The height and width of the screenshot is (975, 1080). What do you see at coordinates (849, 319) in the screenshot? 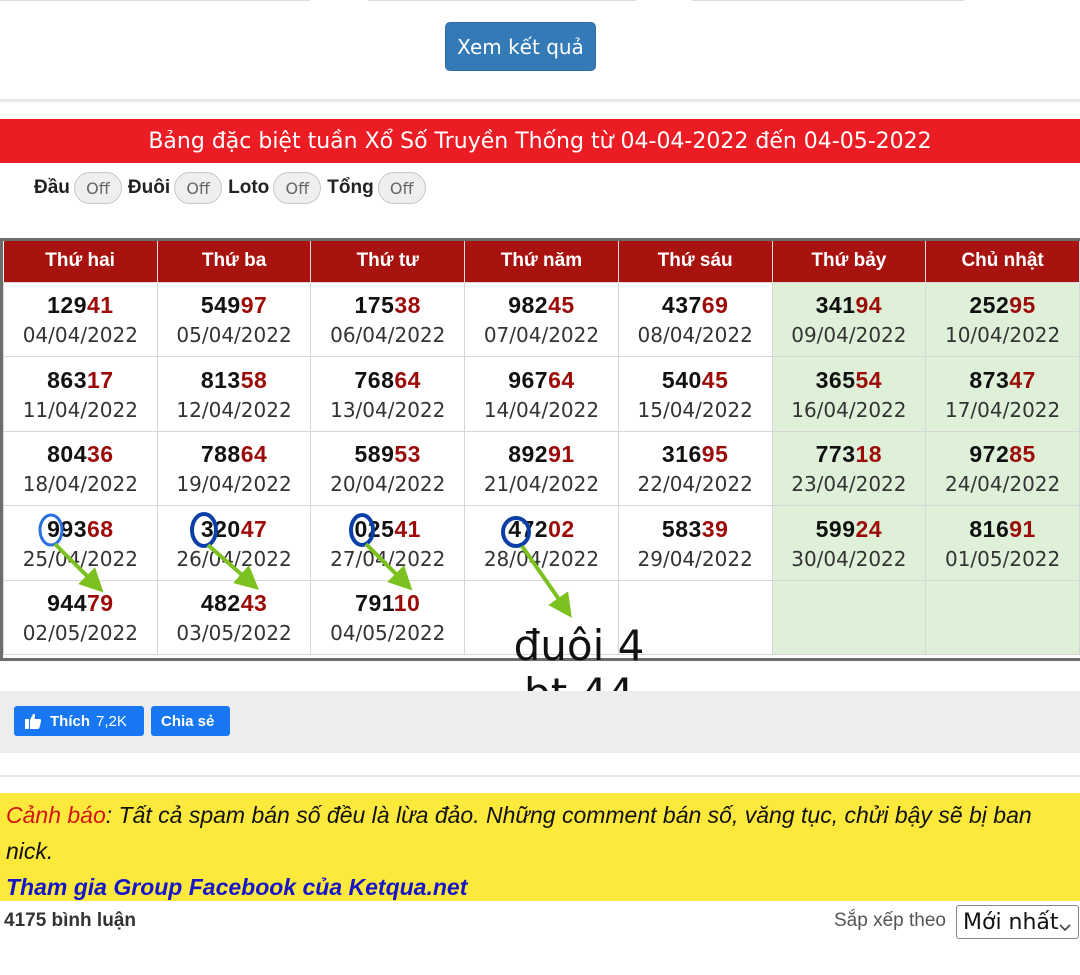
I see `result-cell: 34194 09/04/2022` at bounding box center [849, 319].